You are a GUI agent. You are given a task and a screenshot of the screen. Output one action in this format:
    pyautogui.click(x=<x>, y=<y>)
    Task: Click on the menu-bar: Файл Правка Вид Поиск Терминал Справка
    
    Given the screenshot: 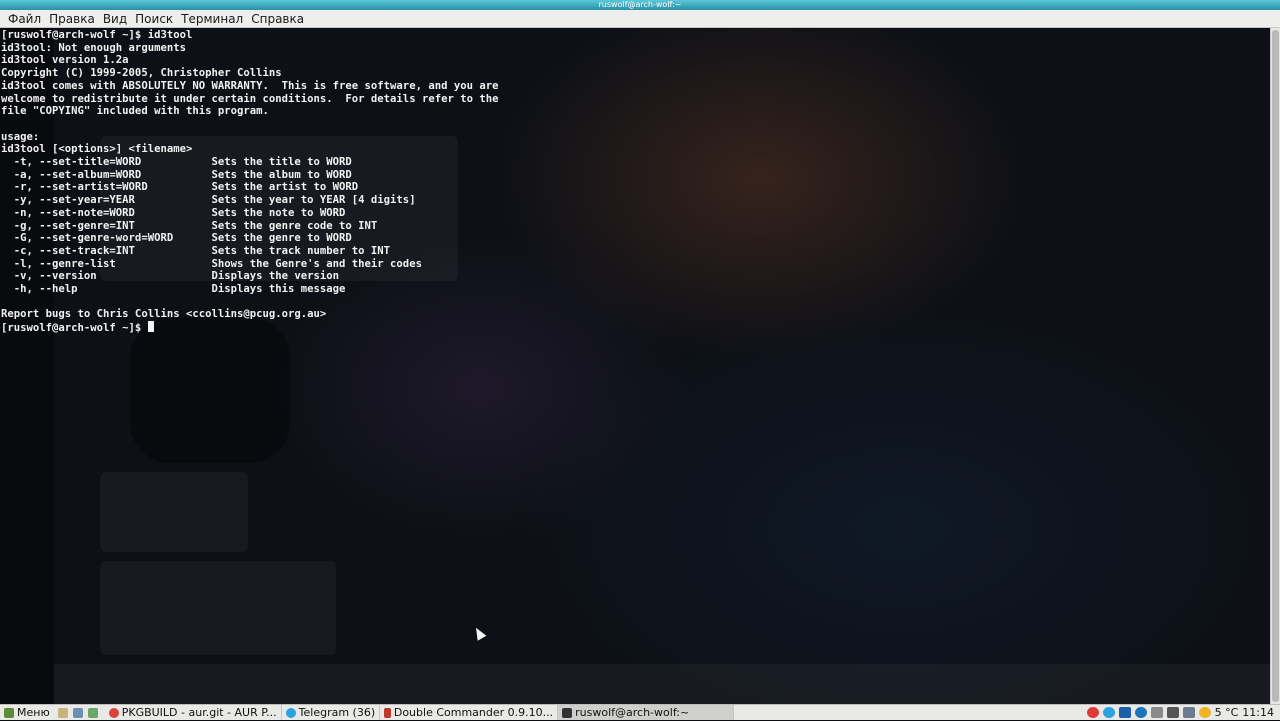 What is the action you would take?
    pyautogui.click(x=640, y=19)
    